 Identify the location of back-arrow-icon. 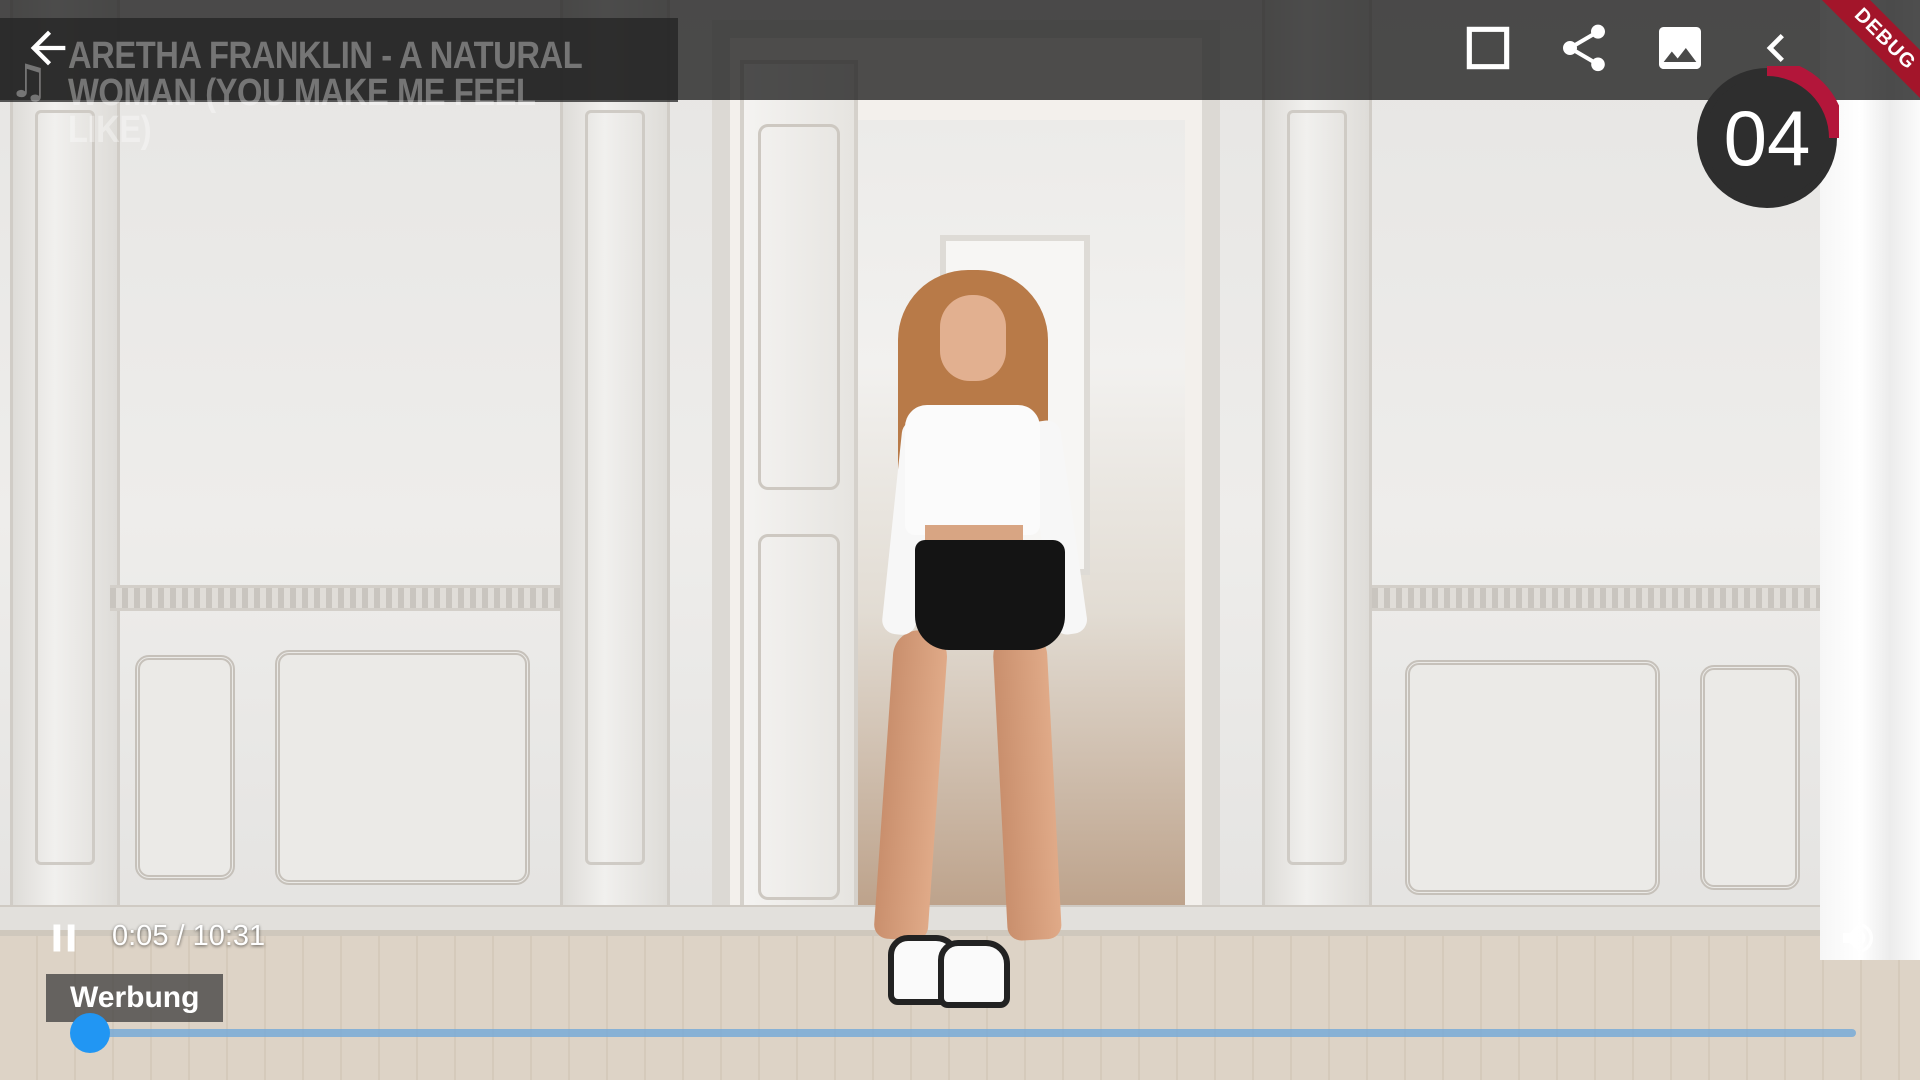
(48, 48).